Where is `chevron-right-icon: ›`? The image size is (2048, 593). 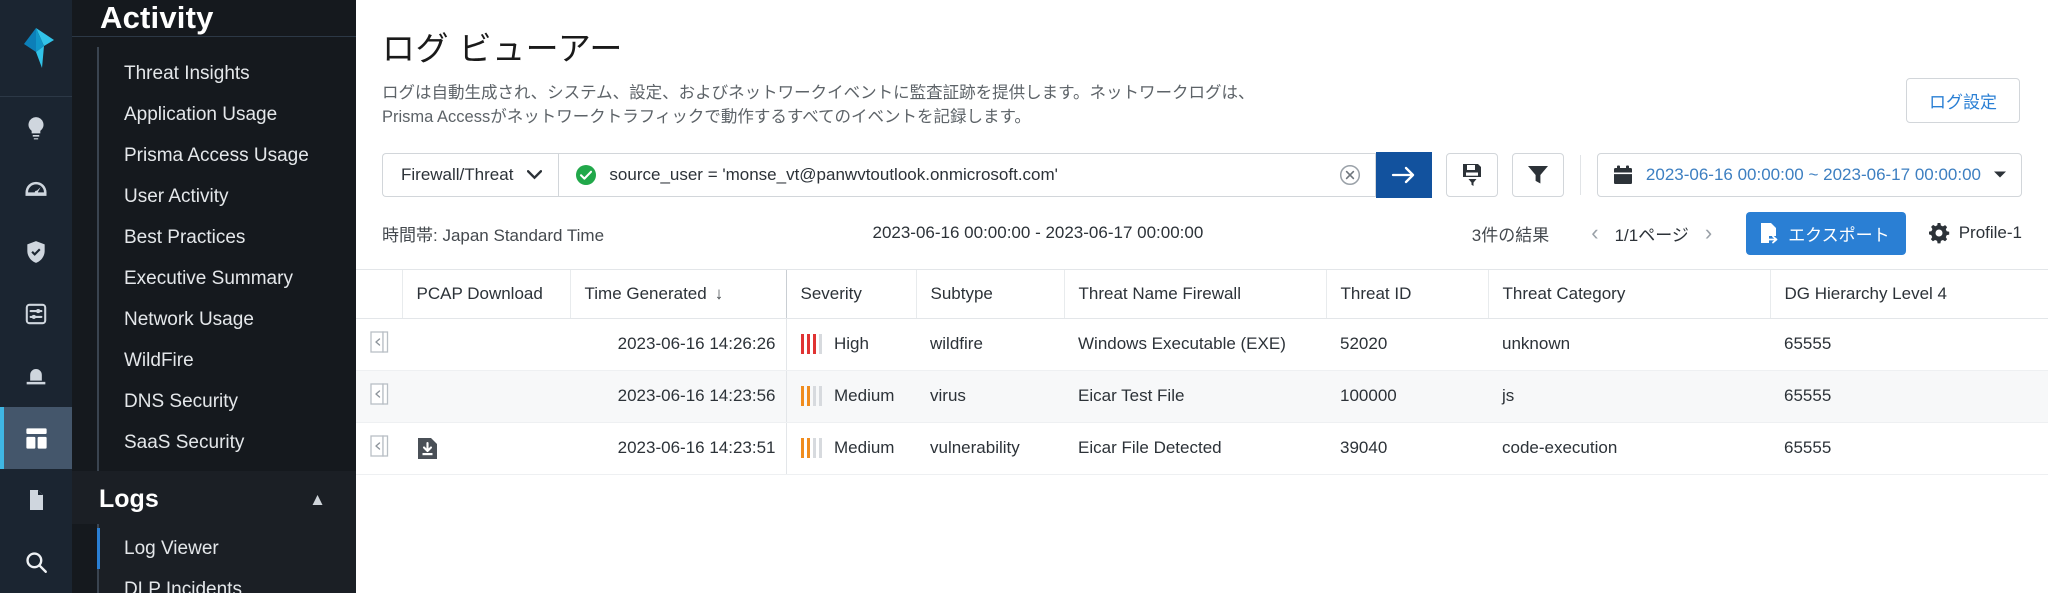 chevron-right-icon: › is located at coordinates (1708, 233).